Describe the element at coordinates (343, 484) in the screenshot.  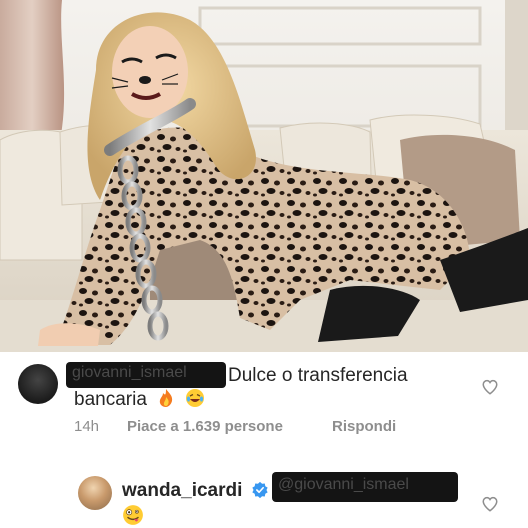
I see `mention-text: @giovanni_ismael` at that location.